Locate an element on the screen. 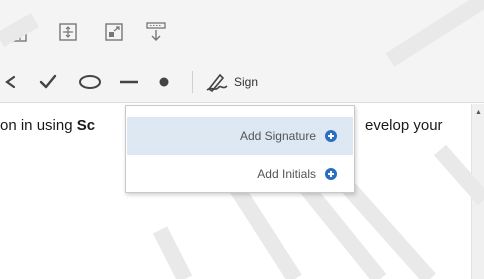 This screenshot has width=484, height=279. fit-page-icon is located at coordinates (68, 32).